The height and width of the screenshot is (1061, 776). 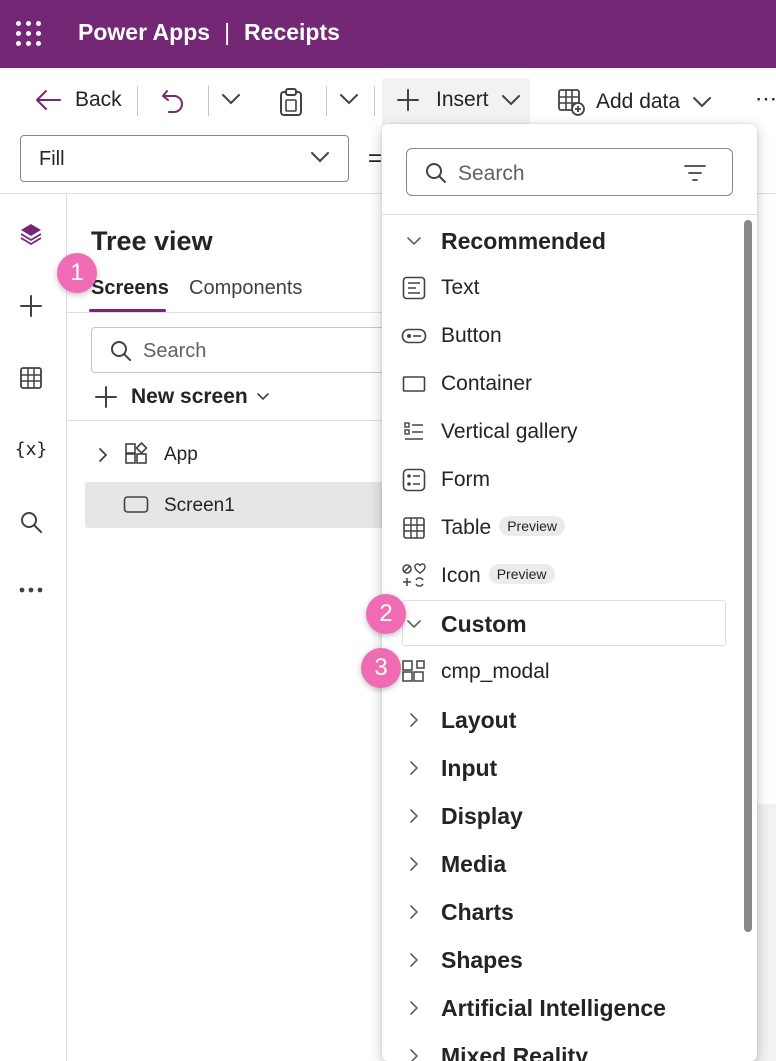 What do you see at coordinates (562, 480) in the screenshot?
I see `insert-item-form: Form` at bounding box center [562, 480].